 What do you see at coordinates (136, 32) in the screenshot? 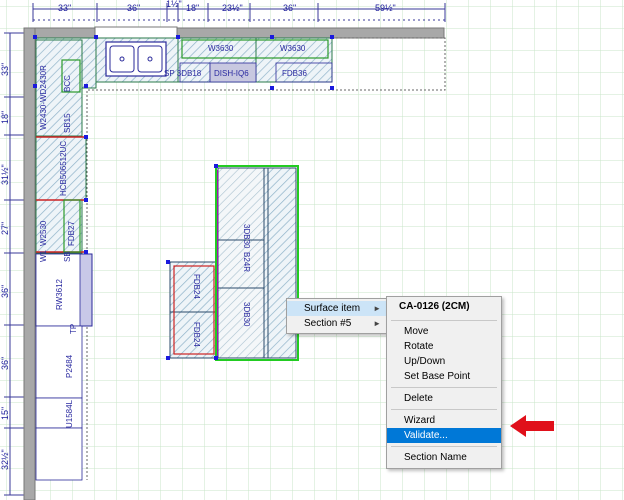
I see `window-opening` at bounding box center [136, 32].